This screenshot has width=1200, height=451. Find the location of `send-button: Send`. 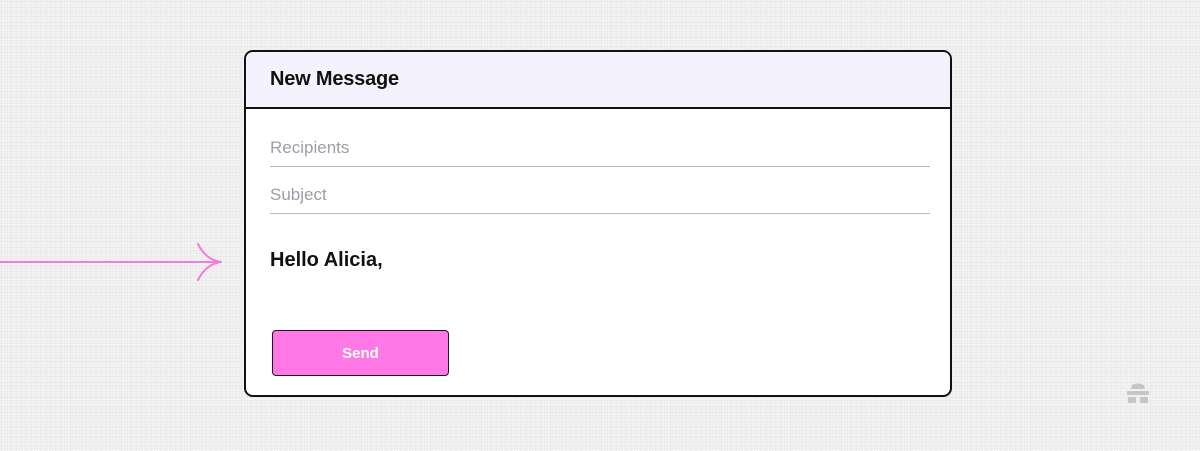

send-button: Send is located at coordinates (360, 353).